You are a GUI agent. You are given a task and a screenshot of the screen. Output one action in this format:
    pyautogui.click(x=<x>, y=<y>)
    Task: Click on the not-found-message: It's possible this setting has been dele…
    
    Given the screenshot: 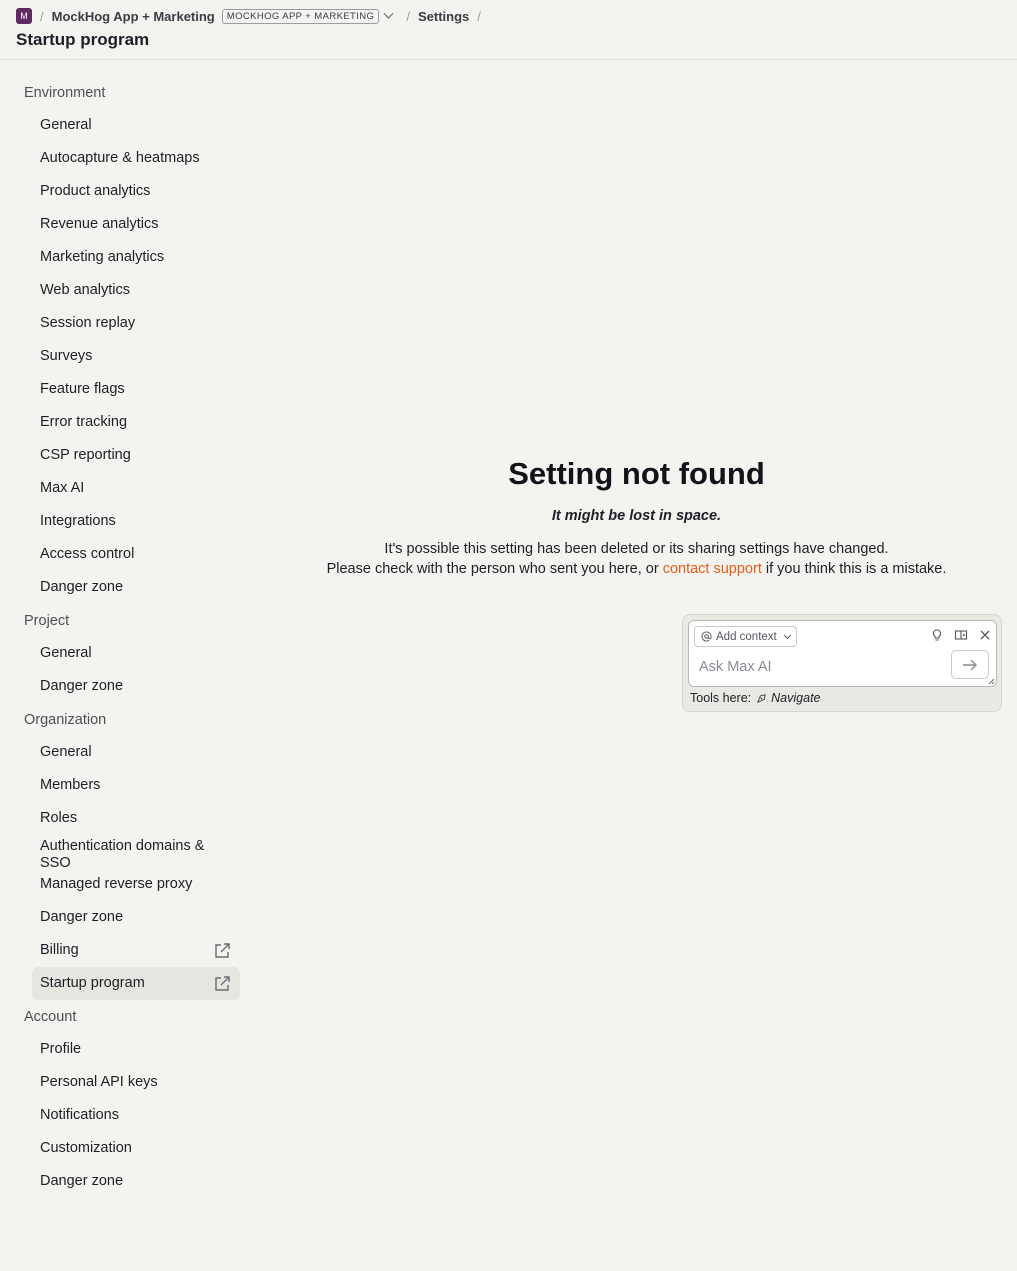 What is the action you would take?
    pyautogui.click(x=636, y=559)
    